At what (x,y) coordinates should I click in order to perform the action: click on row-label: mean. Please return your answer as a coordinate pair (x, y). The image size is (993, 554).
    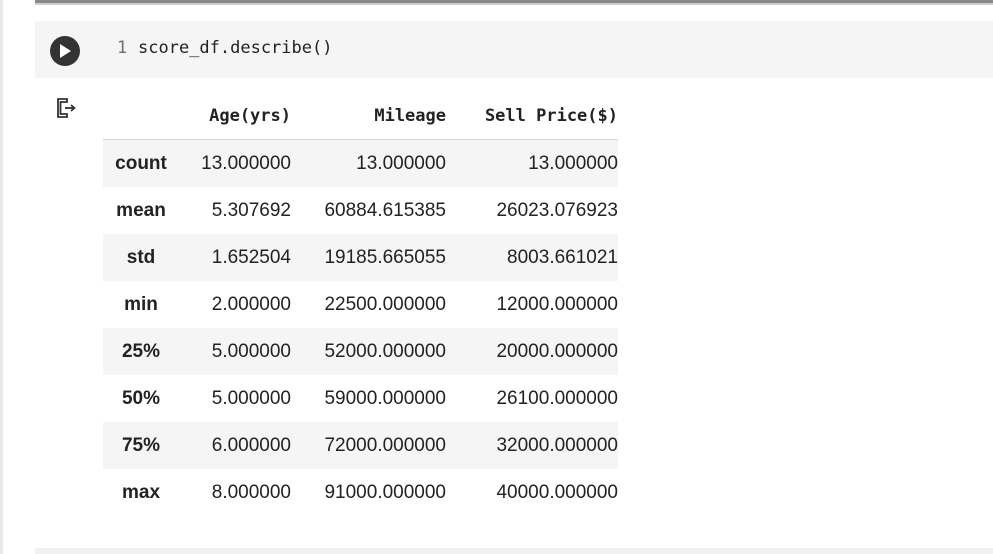
    Looking at the image, I should click on (141, 210).